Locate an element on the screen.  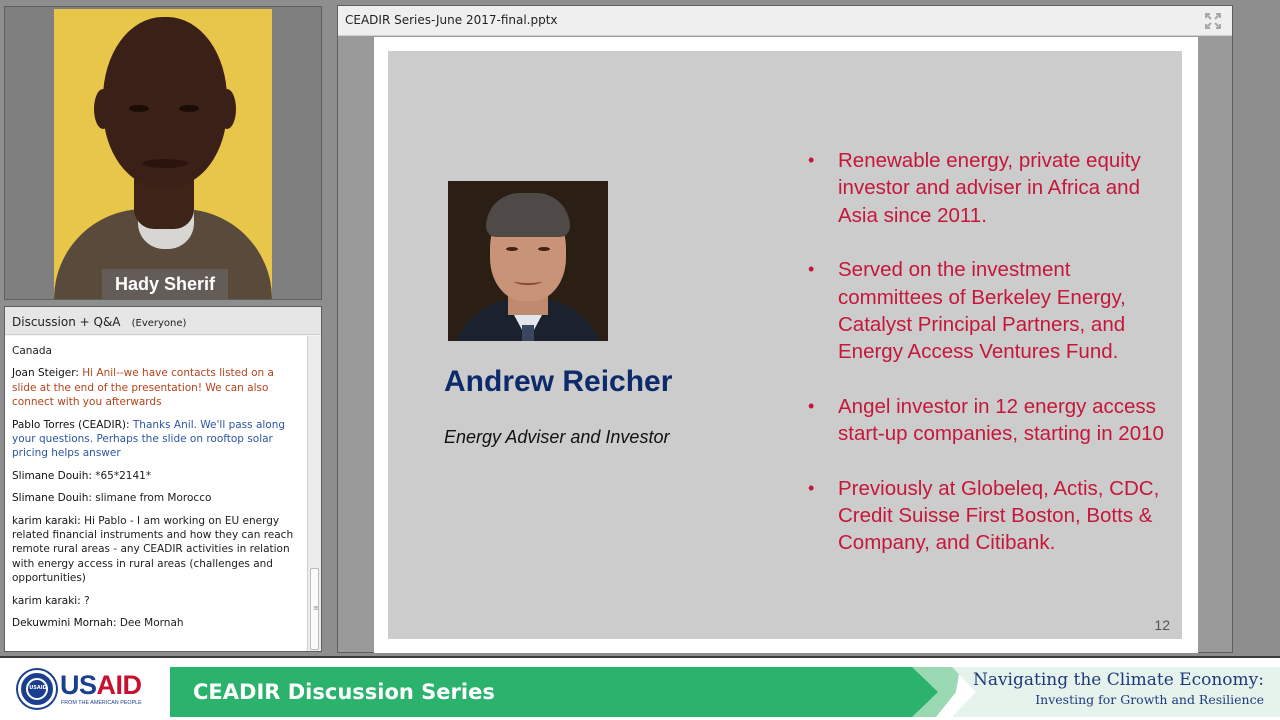
chat-message-sender: Dekuwmini Mornah: is located at coordinates (64, 623).